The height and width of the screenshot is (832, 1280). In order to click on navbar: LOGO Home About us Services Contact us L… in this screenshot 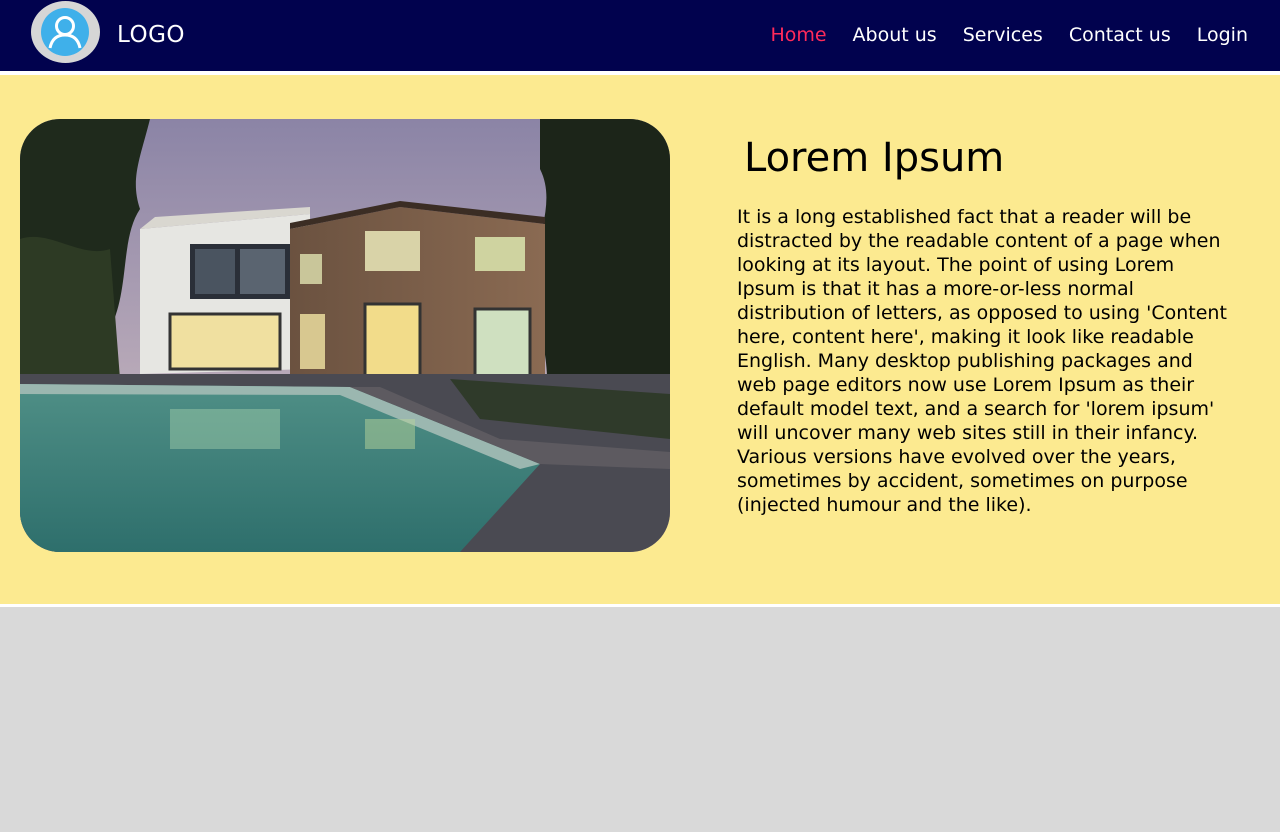, I will do `click(640, 35)`.